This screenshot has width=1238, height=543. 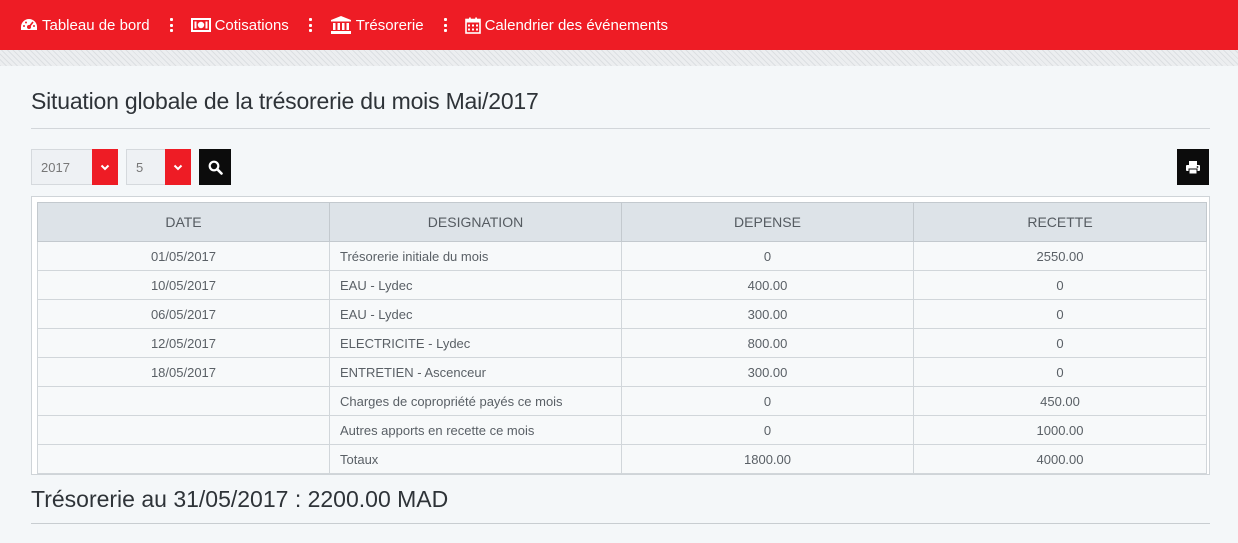 I want to click on recette-cell: 450.00, so click(x=1060, y=401).